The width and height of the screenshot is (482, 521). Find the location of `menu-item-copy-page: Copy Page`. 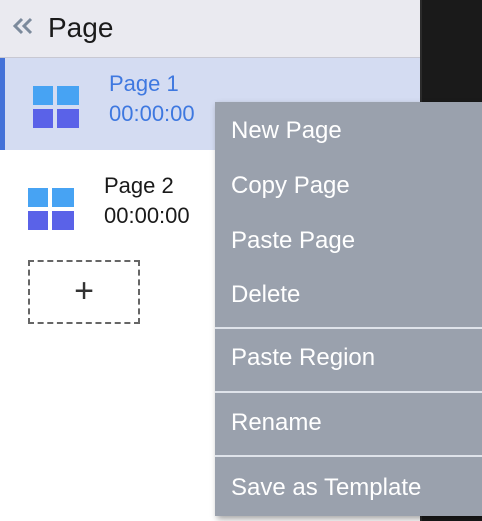

menu-item-copy-page: Copy Page is located at coordinates (348, 186).